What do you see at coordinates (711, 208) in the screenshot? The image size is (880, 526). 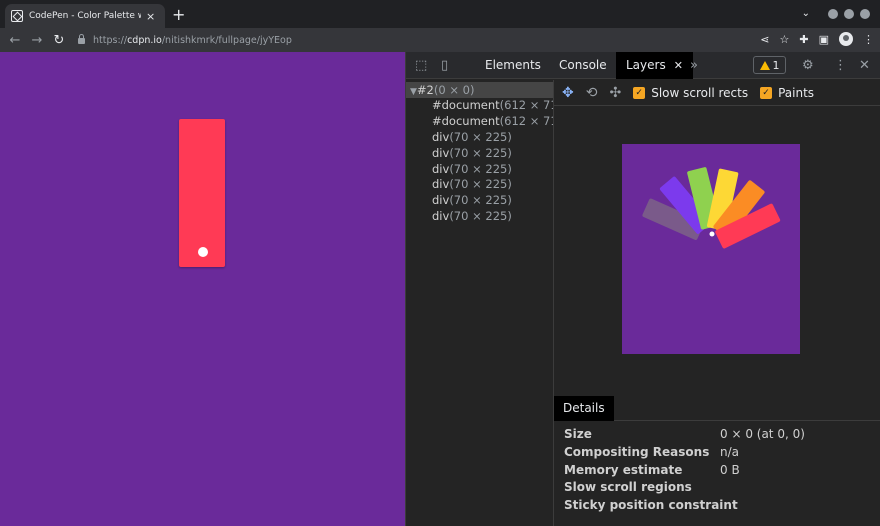 I see `fan-palette-preview` at bounding box center [711, 208].